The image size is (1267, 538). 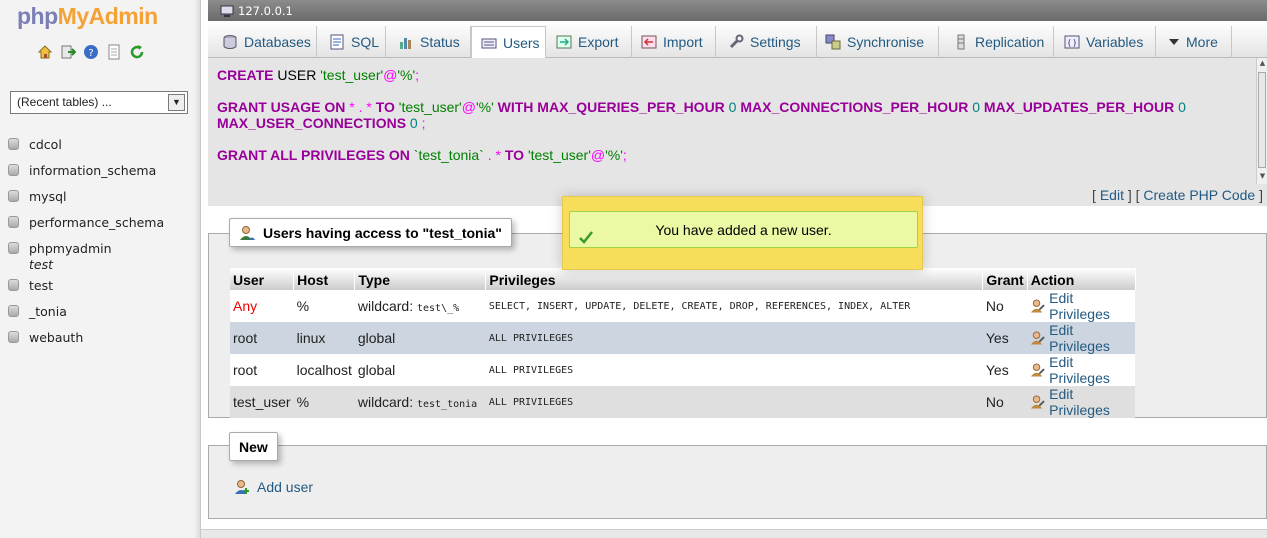 I want to click on recent-tables-select: (Recent tables) ... ▼, so click(x=99, y=102).